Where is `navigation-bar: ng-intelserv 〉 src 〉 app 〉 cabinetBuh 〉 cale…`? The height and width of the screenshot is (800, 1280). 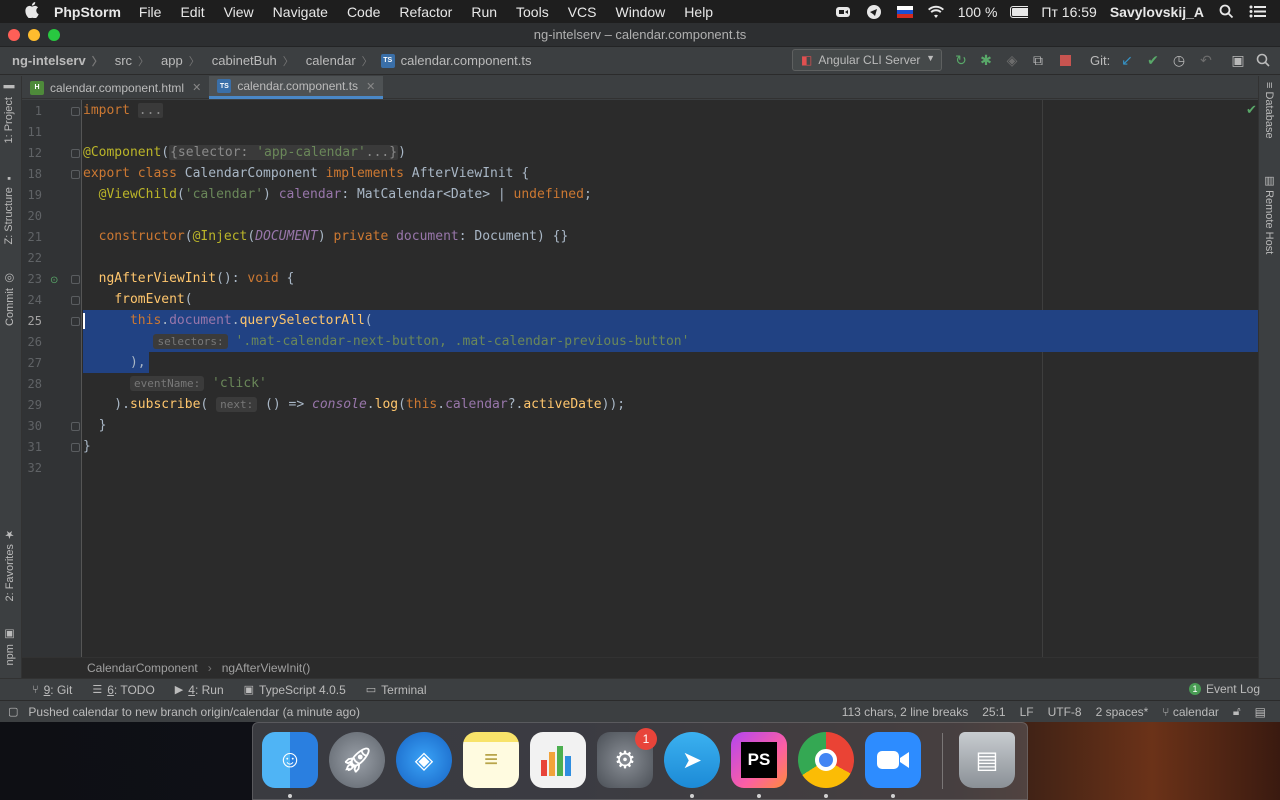 navigation-bar: ng-intelserv 〉 src 〉 app 〉 cabinetBuh 〉 cale… is located at coordinates (640, 61).